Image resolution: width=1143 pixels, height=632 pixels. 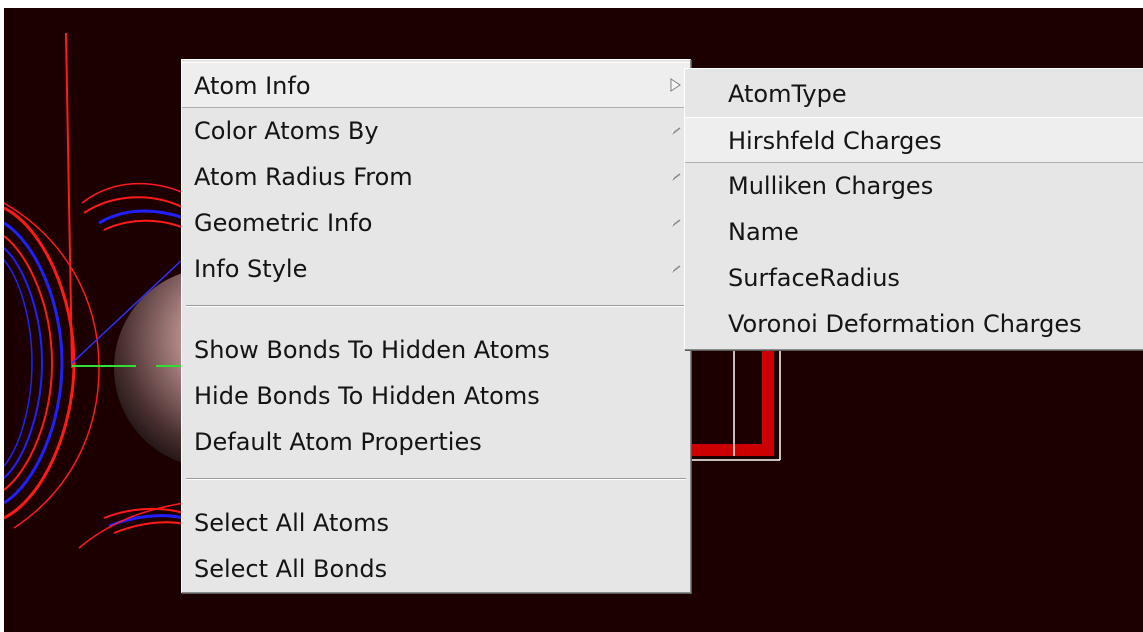 What do you see at coordinates (914, 94) in the screenshot?
I see `submenu-item-atomtype: AtomType` at bounding box center [914, 94].